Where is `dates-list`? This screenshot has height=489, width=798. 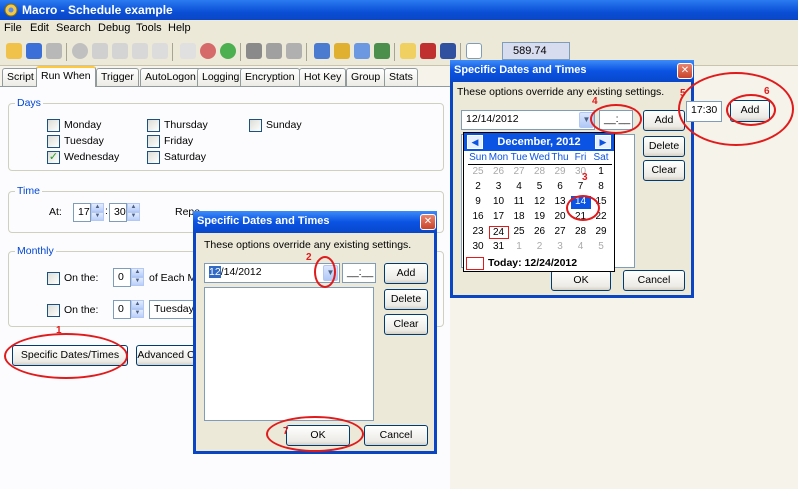 dates-list is located at coordinates (289, 354).